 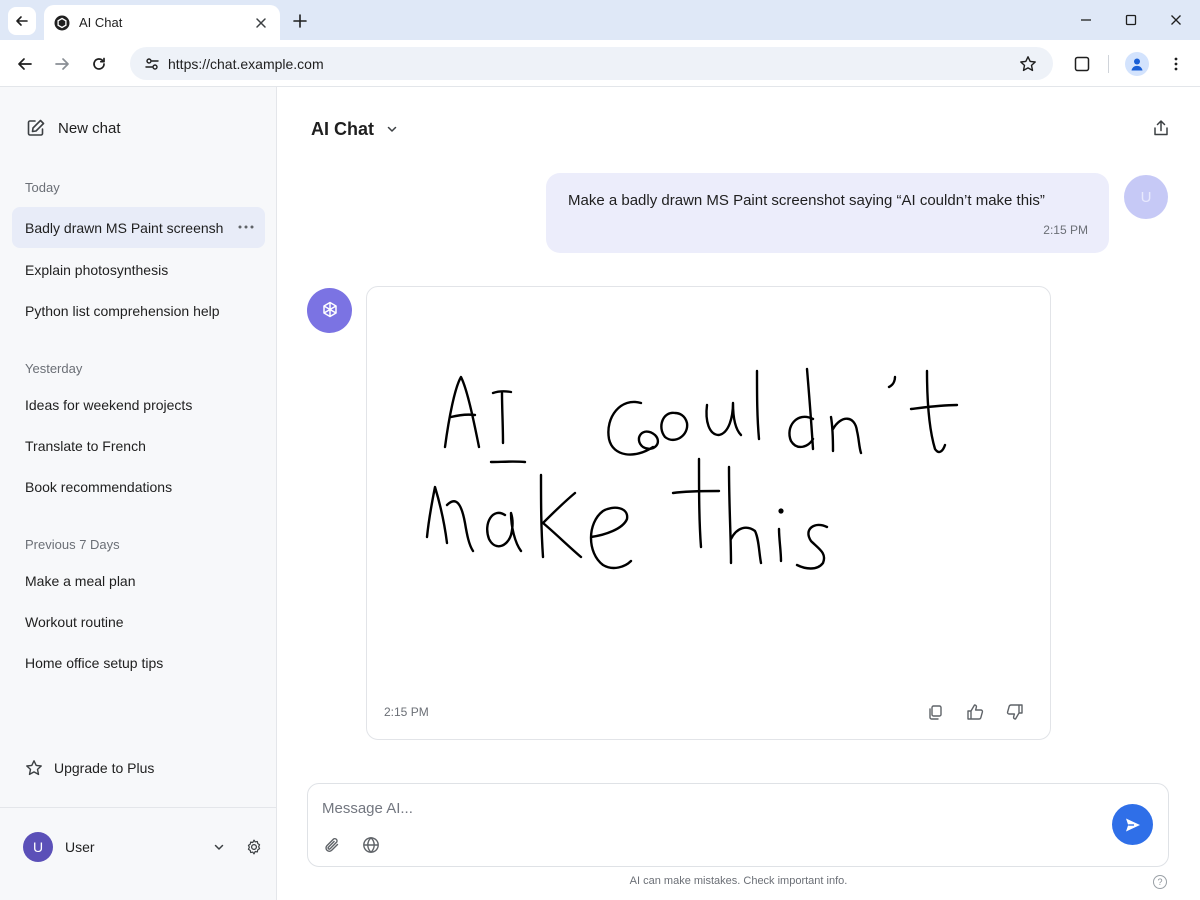 What do you see at coordinates (138, 580) in the screenshot?
I see `sidebar-item-make-meal-plan: Make a meal plan` at bounding box center [138, 580].